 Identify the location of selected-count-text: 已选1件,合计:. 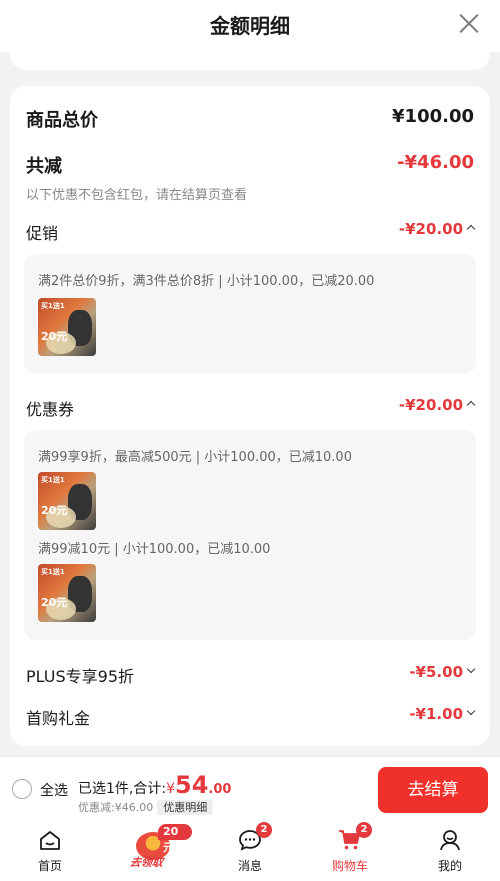
(122, 789).